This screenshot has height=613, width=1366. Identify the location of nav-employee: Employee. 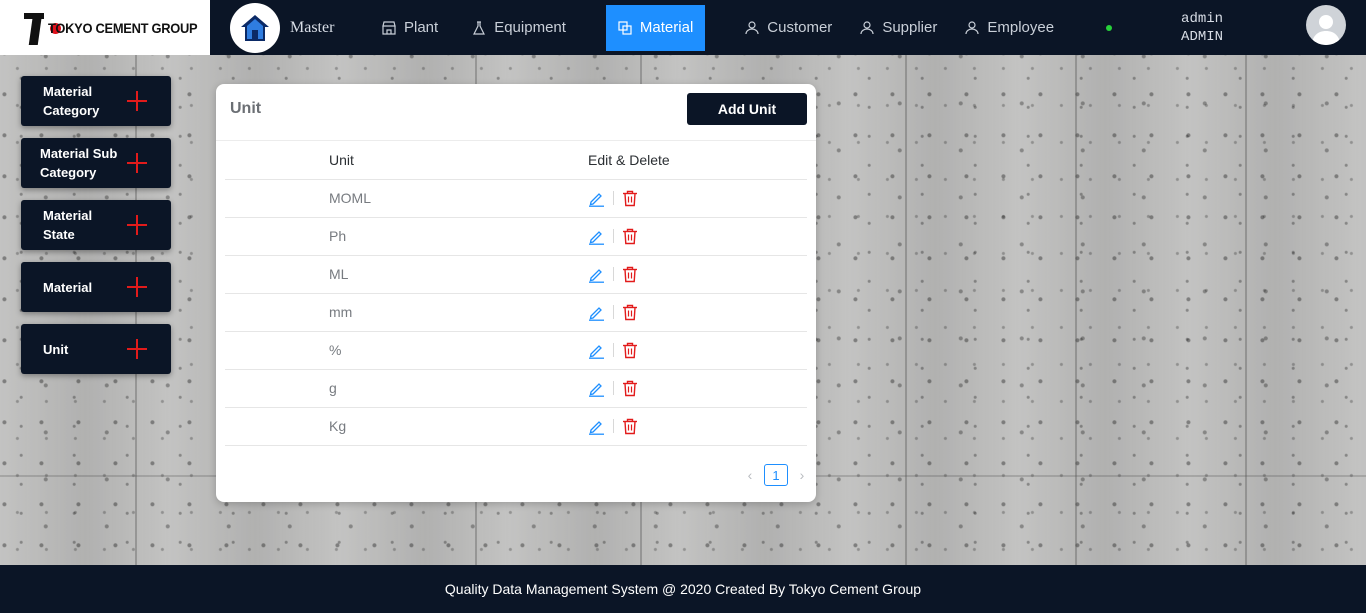
(1009, 28).